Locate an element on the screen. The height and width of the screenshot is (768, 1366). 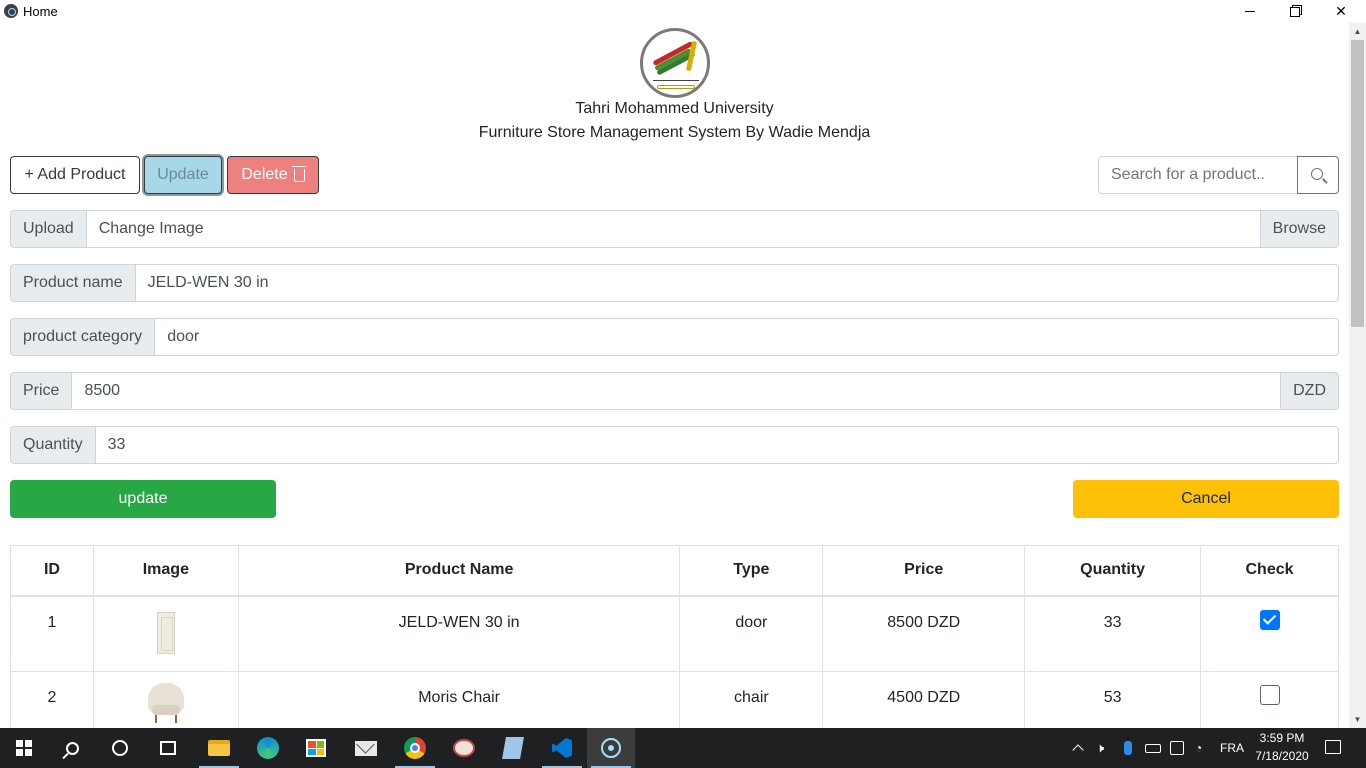
vscode-icon is located at coordinates (562, 748).